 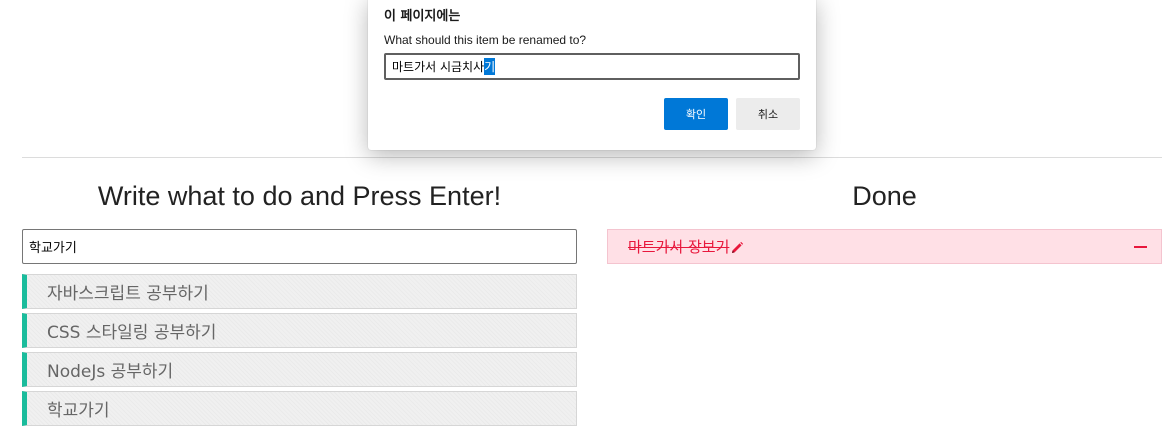 I want to click on rename-input-selection: 기, so click(x=490, y=66).